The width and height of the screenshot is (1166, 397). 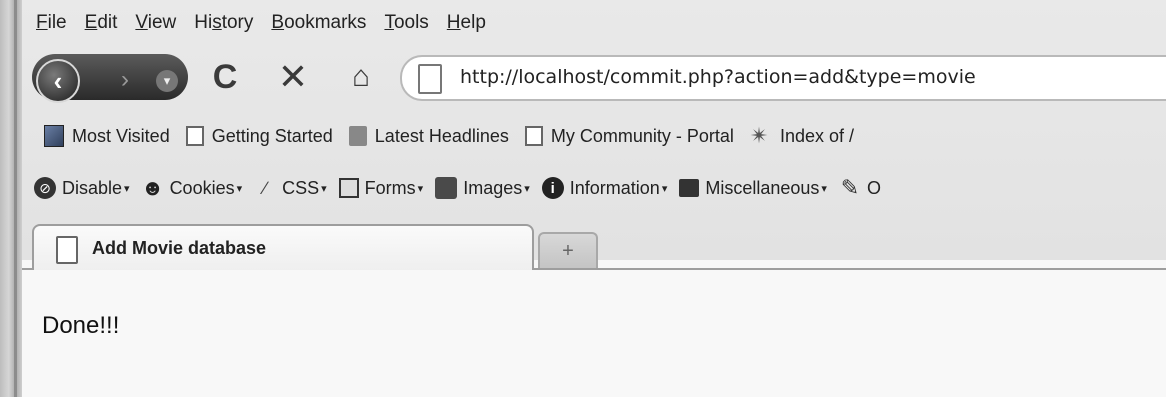 I want to click on tab-strip: Add Movie database +, so click(x=594, y=246).